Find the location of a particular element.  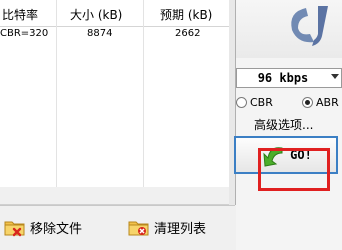

bitrate-select: 96 kbps is located at coordinates (289, 78).